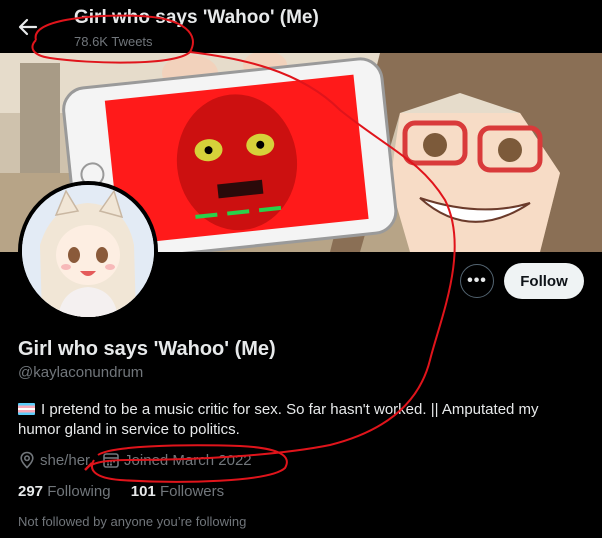  I want to click on joined-item: Joined March 2022, so click(177, 460).